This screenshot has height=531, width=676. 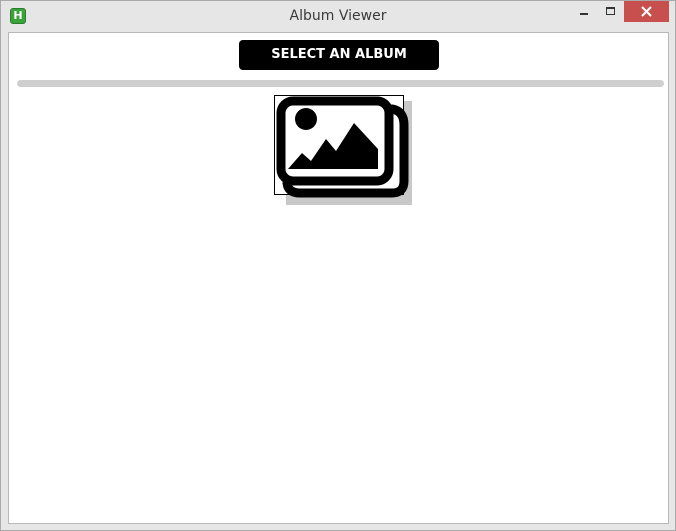 I want to click on maximize-button, so click(x=610, y=11).